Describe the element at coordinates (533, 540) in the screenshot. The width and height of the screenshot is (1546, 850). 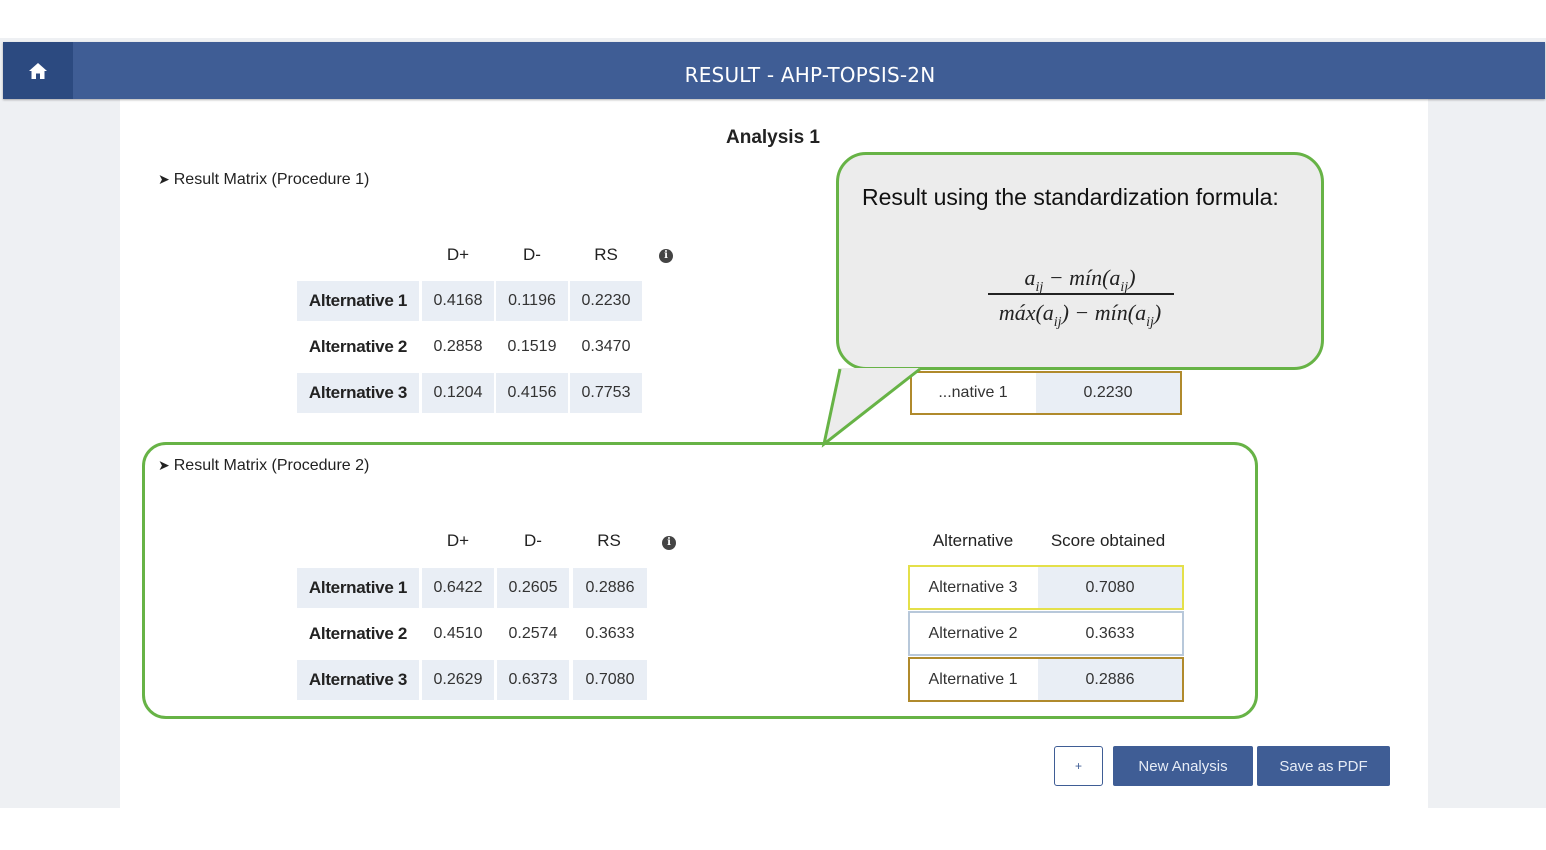
I see `p2-col-dminus: D-` at that location.